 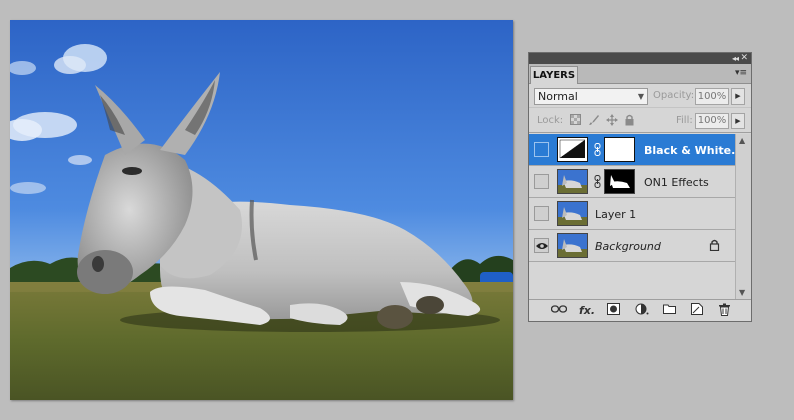 I want to click on lock-row: Lock: Fill: 100% ▶, so click(x=640, y=120).